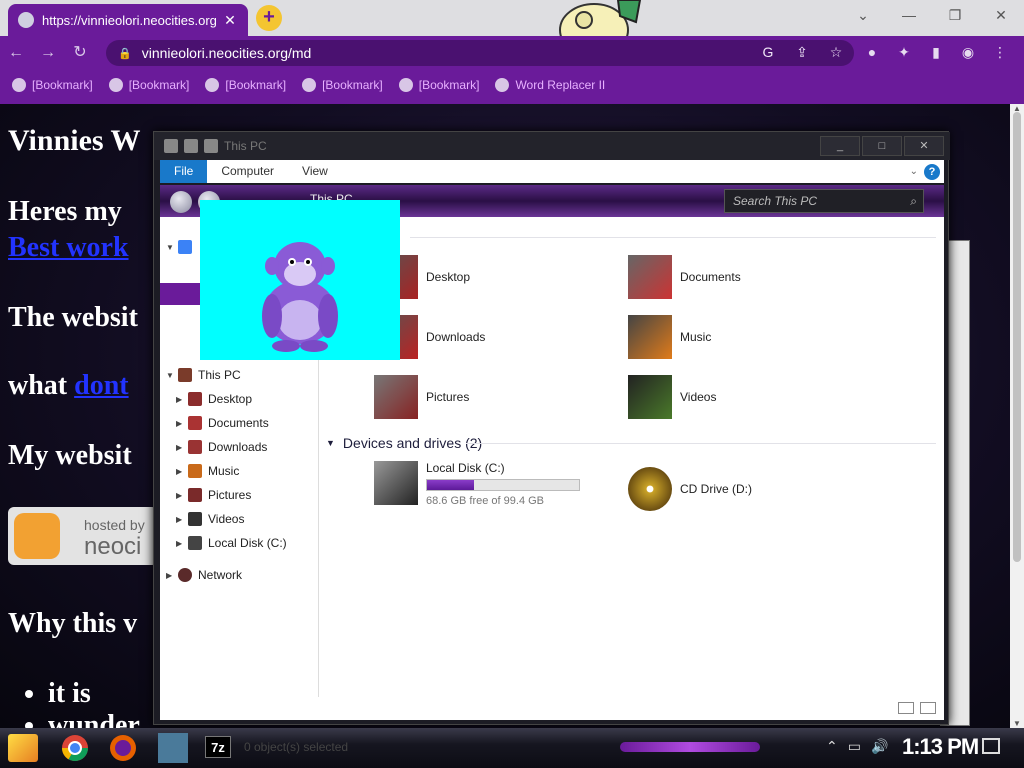 Image resolution: width=1024 pixels, height=768 pixels. I want to click on expand-ribbon-icon: ⌄, so click(914, 171).